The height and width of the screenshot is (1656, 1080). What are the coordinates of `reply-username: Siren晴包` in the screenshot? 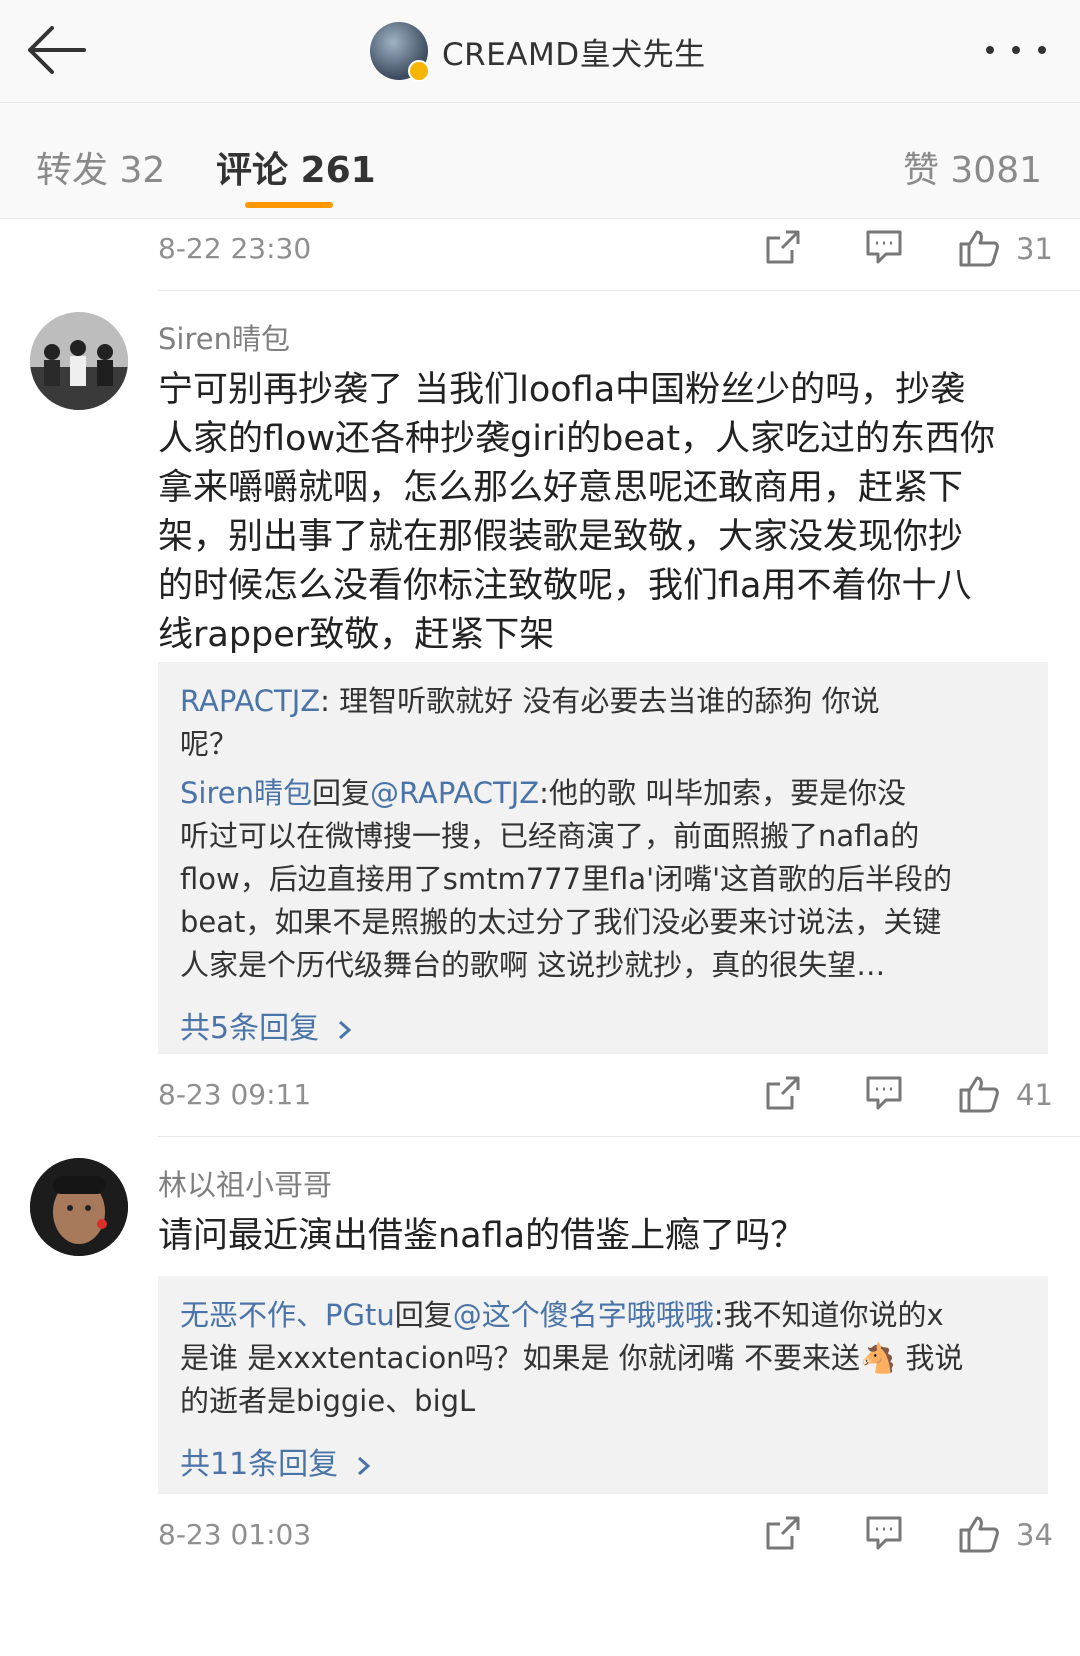 It's located at (246, 793).